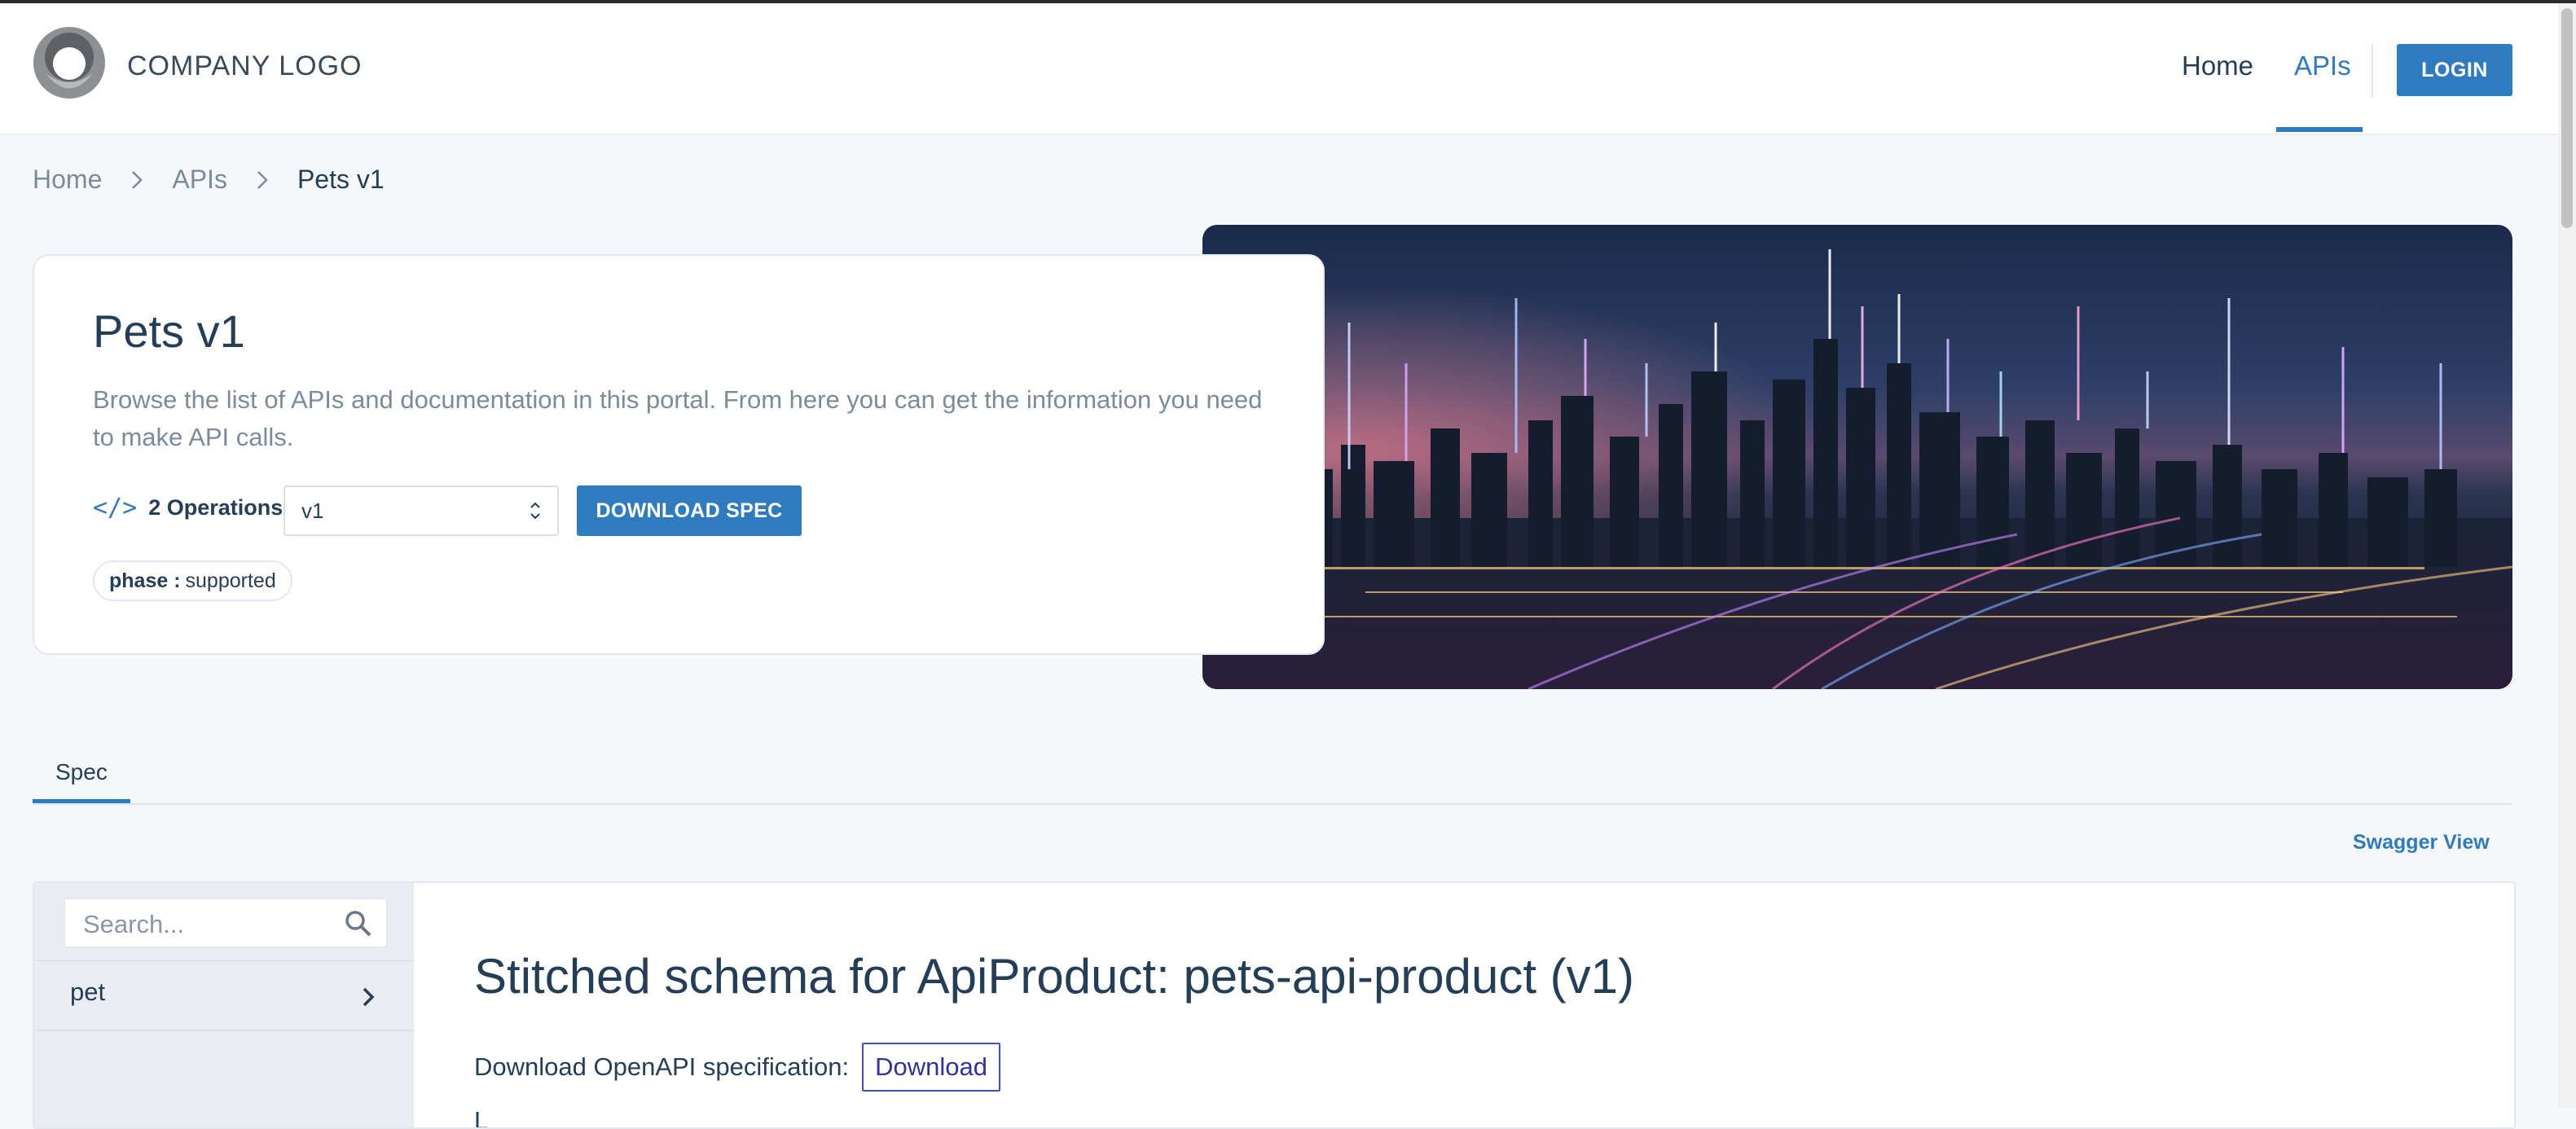  Describe the element at coordinates (67, 180) in the screenshot. I see `breadcrumb-home: Home` at that location.